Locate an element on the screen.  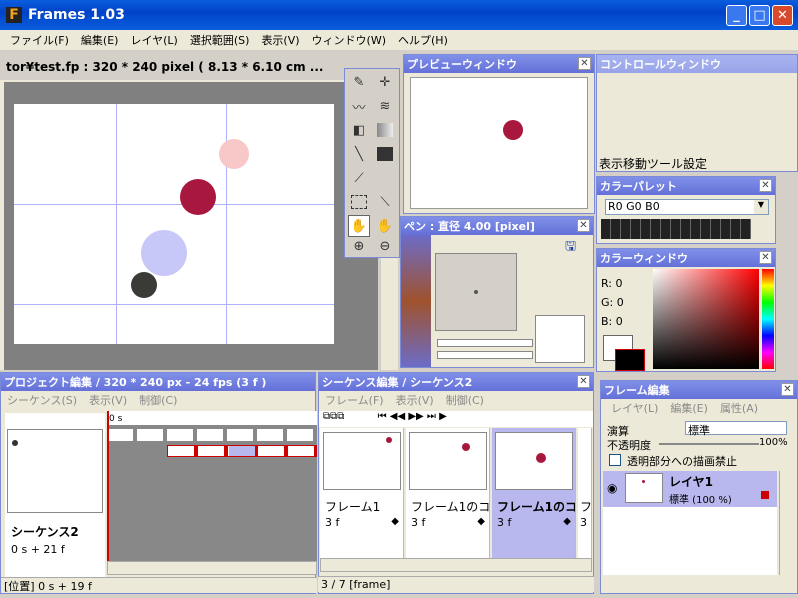
pen-brush-list is located at coordinates (416, 301).